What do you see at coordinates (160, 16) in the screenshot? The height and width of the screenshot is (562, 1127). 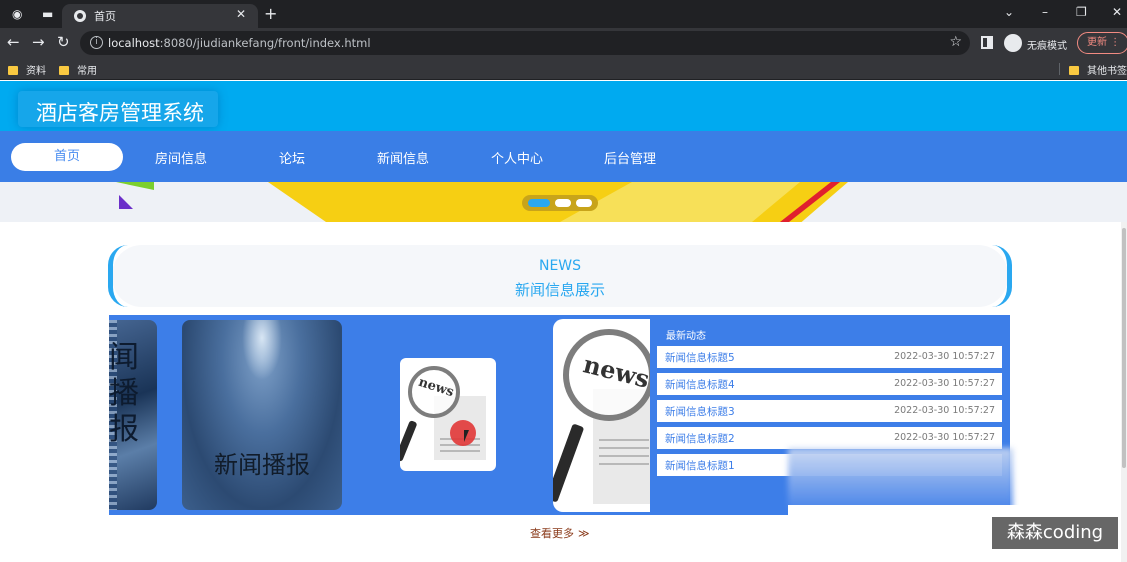 I see `browser-tab: 首页 ✕` at bounding box center [160, 16].